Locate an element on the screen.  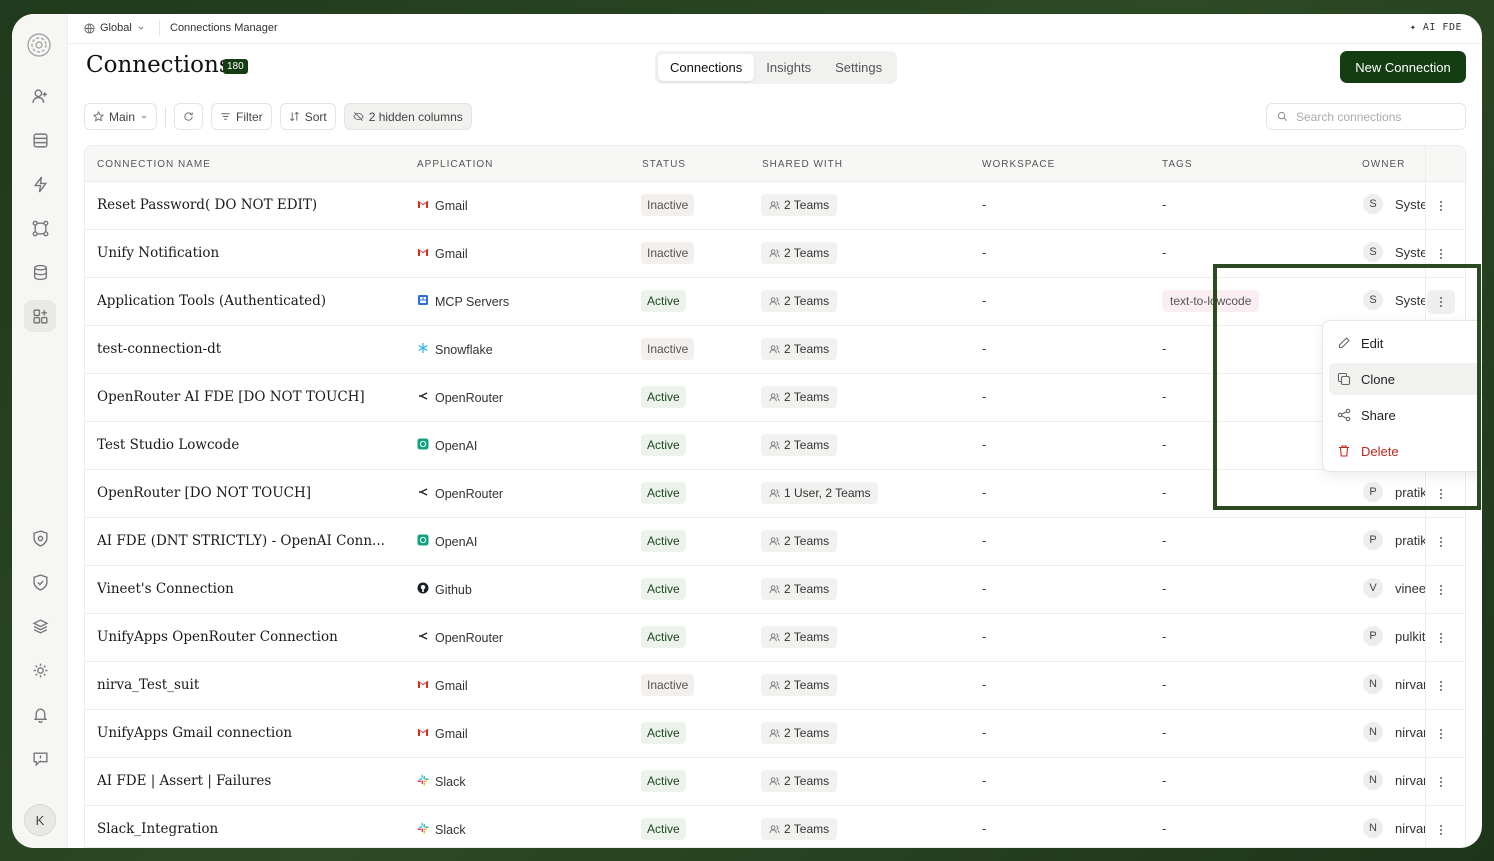
col-workspace: WORKSPACE is located at coordinates (1018, 164).